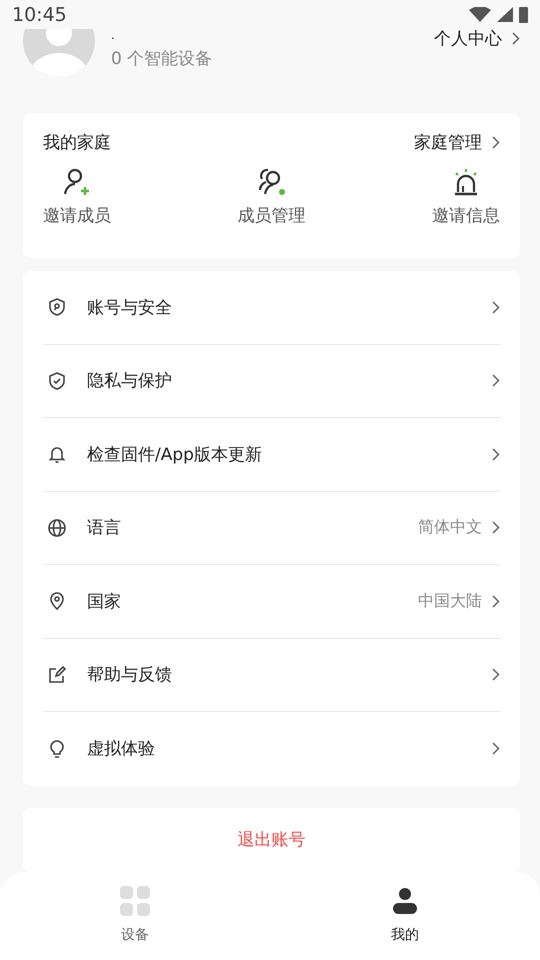 This screenshot has height=960, width=540. I want to click on nav-tab: 设备, so click(135, 916).